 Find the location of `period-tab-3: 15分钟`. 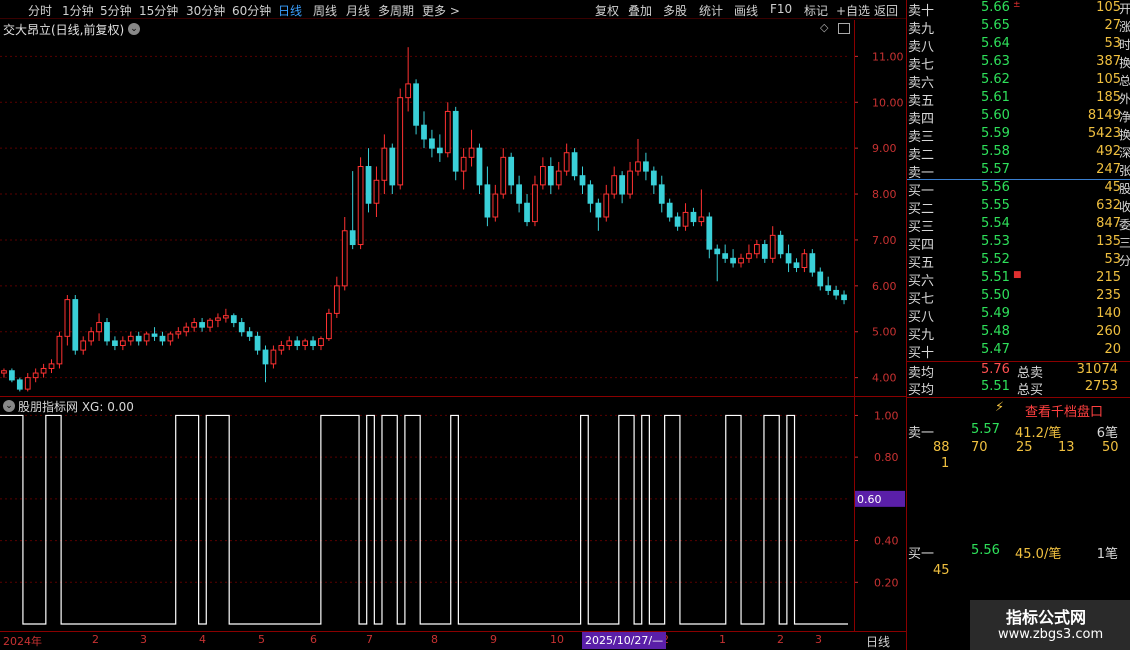

period-tab-3: 15分钟 is located at coordinates (158, 10).